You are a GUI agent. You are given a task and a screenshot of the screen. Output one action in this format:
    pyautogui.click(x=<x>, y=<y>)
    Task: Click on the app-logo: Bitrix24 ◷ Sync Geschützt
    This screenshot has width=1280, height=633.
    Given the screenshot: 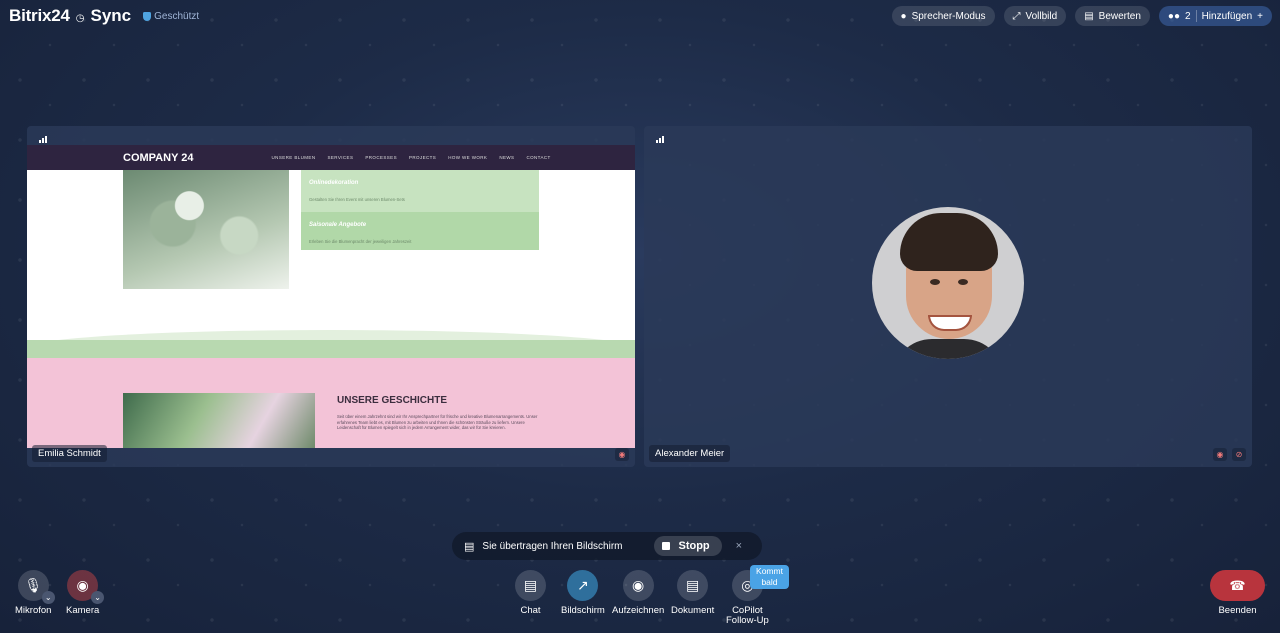 What is the action you would take?
    pyautogui.click(x=104, y=16)
    